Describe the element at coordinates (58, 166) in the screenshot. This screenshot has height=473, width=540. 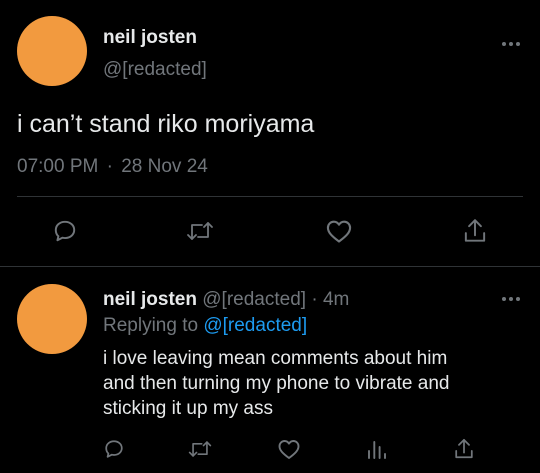
I see `tweet-time: 07:00 PM` at that location.